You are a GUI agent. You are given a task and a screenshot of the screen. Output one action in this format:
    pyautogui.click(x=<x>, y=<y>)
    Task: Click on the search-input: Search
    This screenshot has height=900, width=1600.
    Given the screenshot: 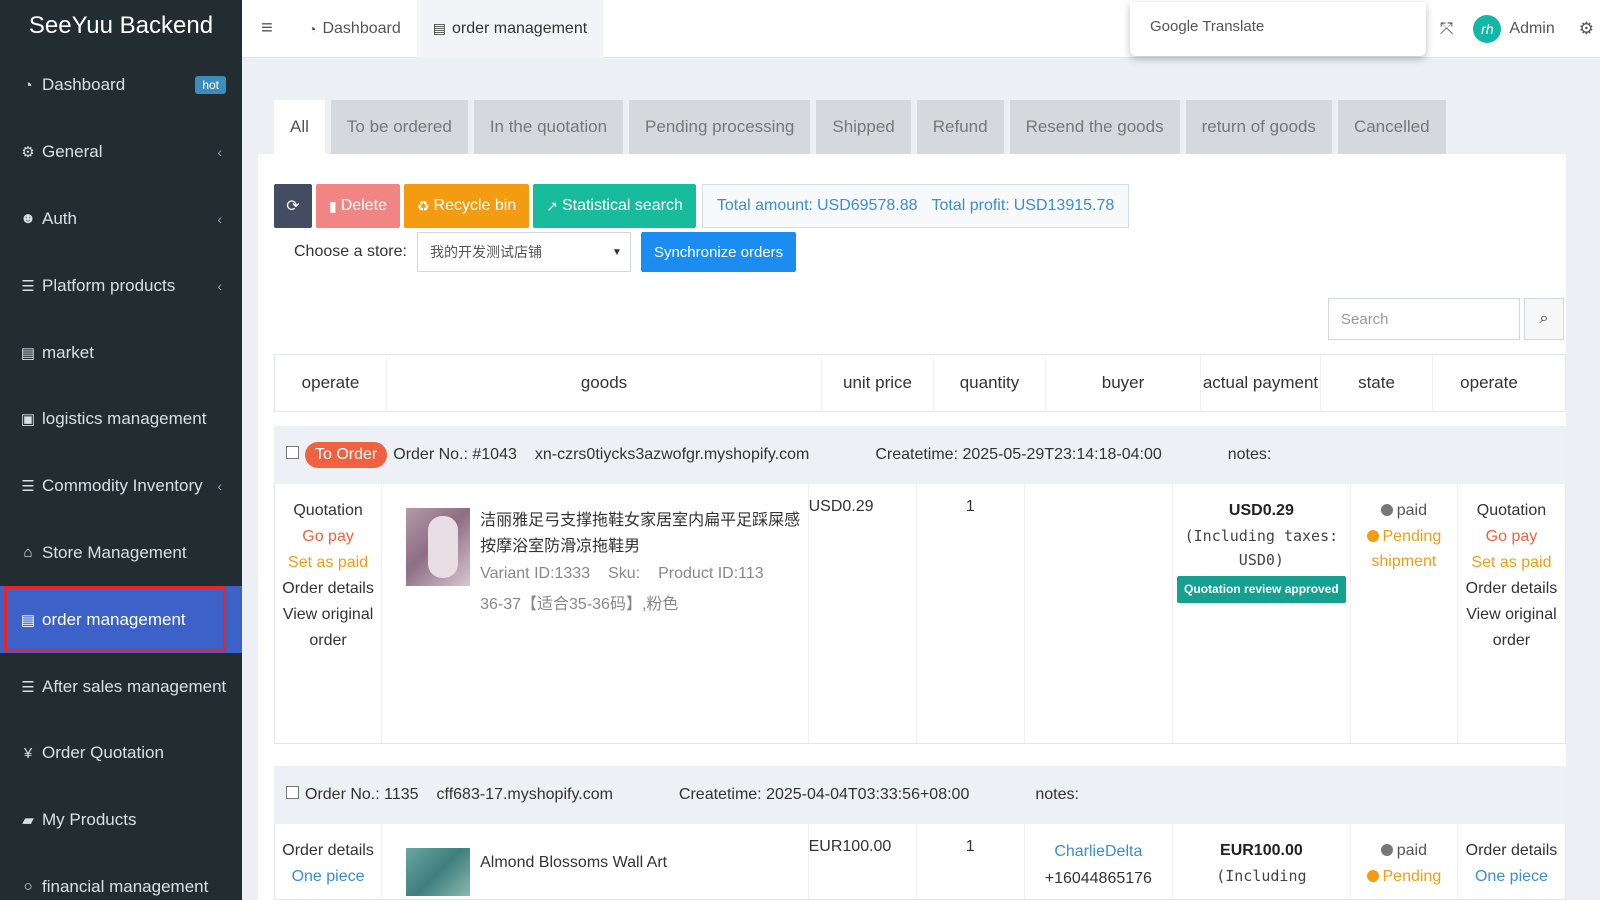 What is the action you would take?
    pyautogui.click(x=1424, y=319)
    